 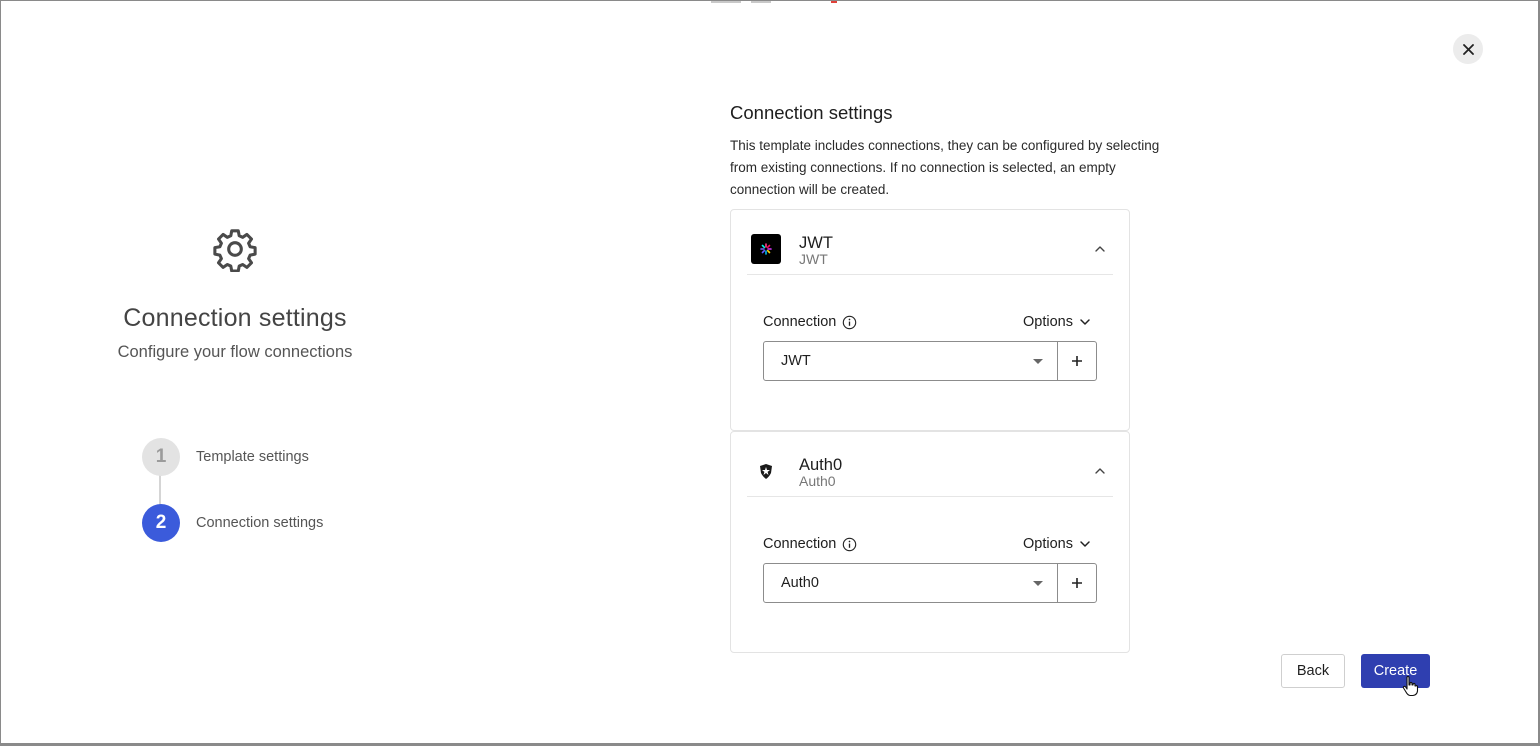 What do you see at coordinates (776, 2) in the screenshot?
I see `top-edge-marks` at bounding box center [776, 2].